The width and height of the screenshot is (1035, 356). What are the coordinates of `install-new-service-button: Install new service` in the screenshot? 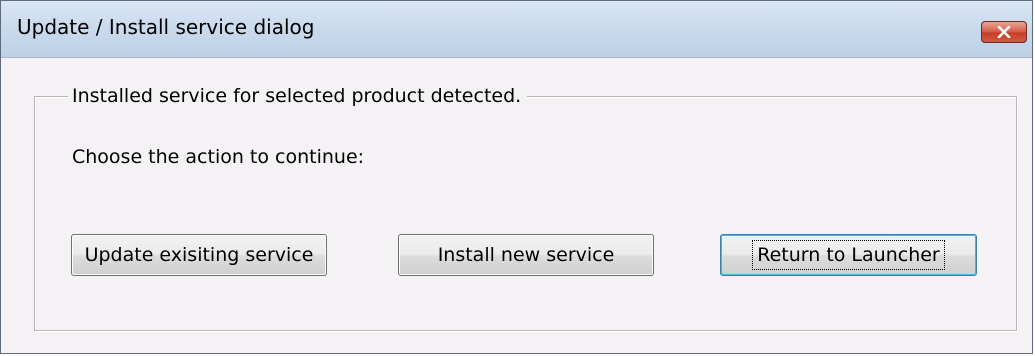 It's located at (526, 255).